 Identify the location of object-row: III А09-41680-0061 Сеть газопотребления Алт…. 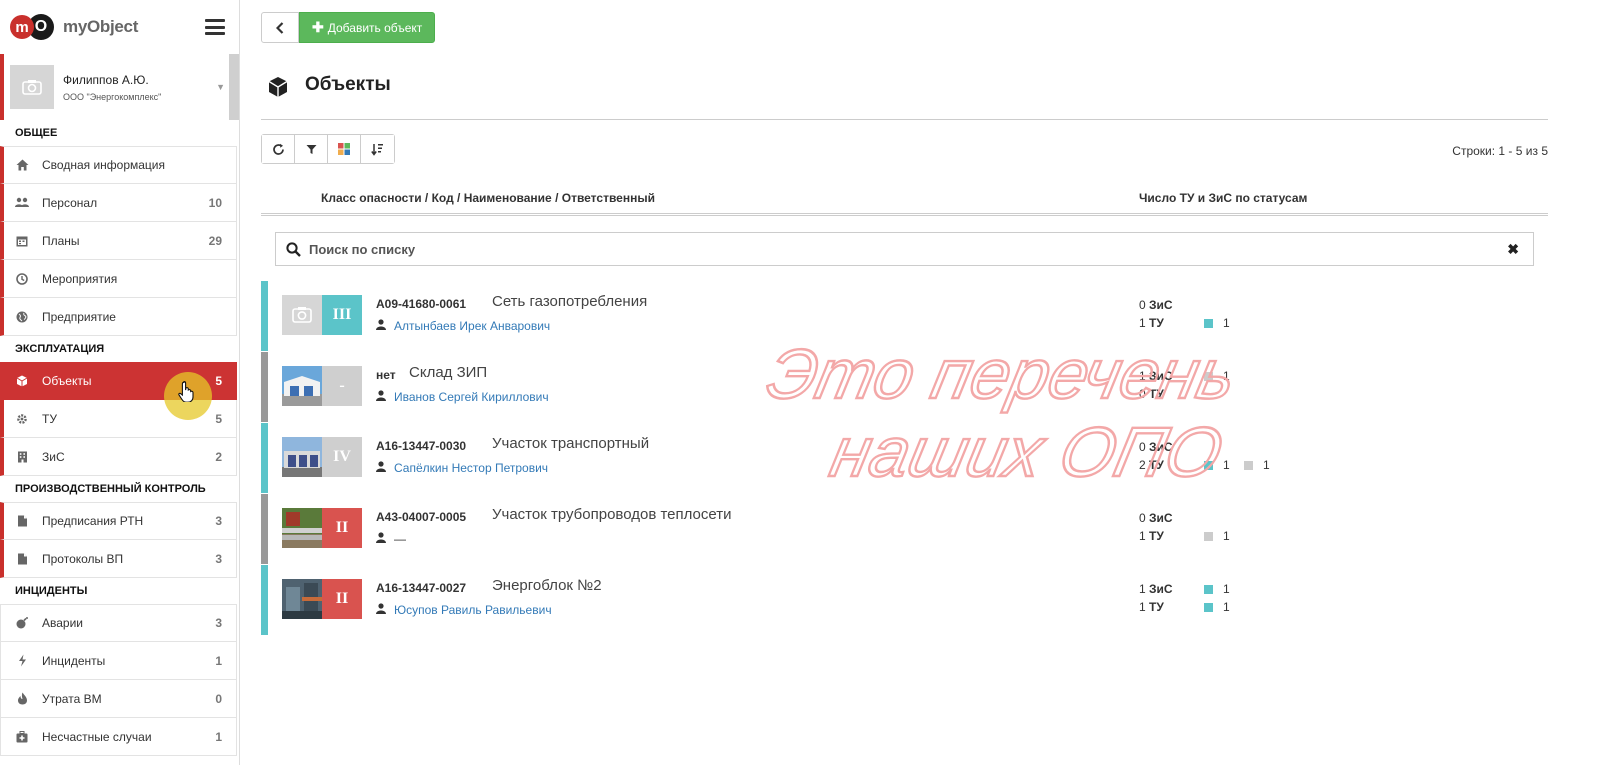
(904, 316).